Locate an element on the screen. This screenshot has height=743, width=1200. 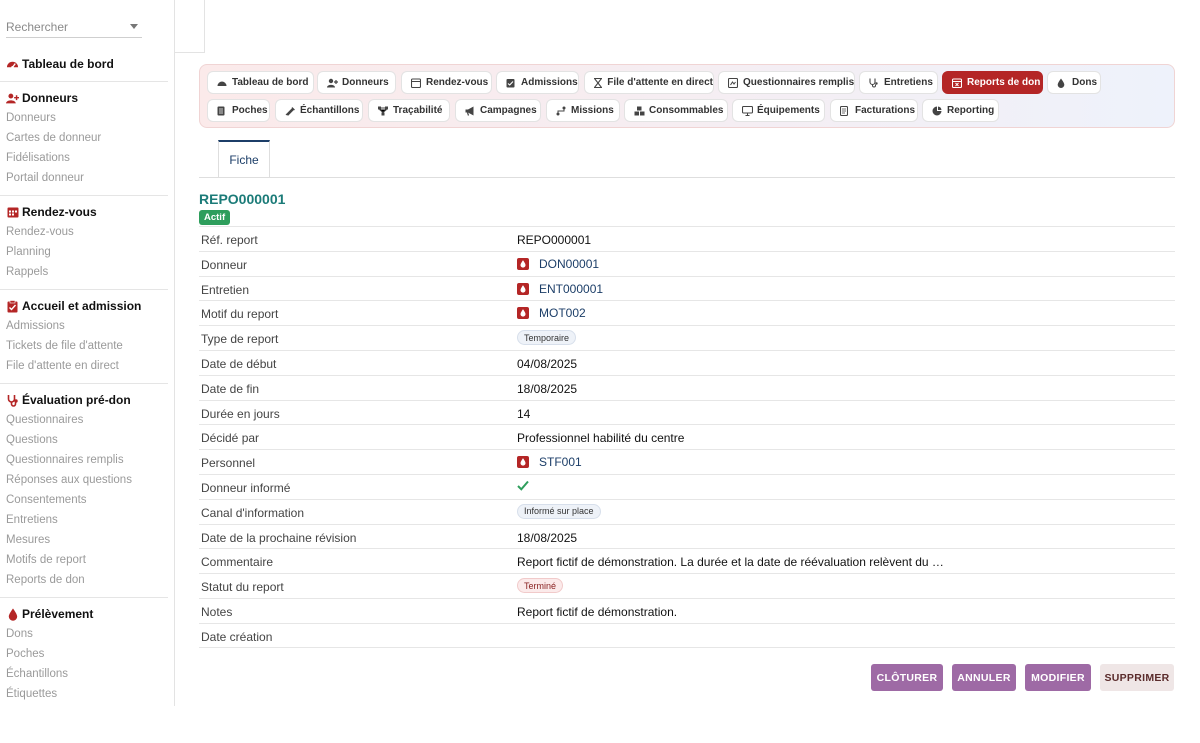
tab-label: Rendez-vous is located at coordinates (457, 82).